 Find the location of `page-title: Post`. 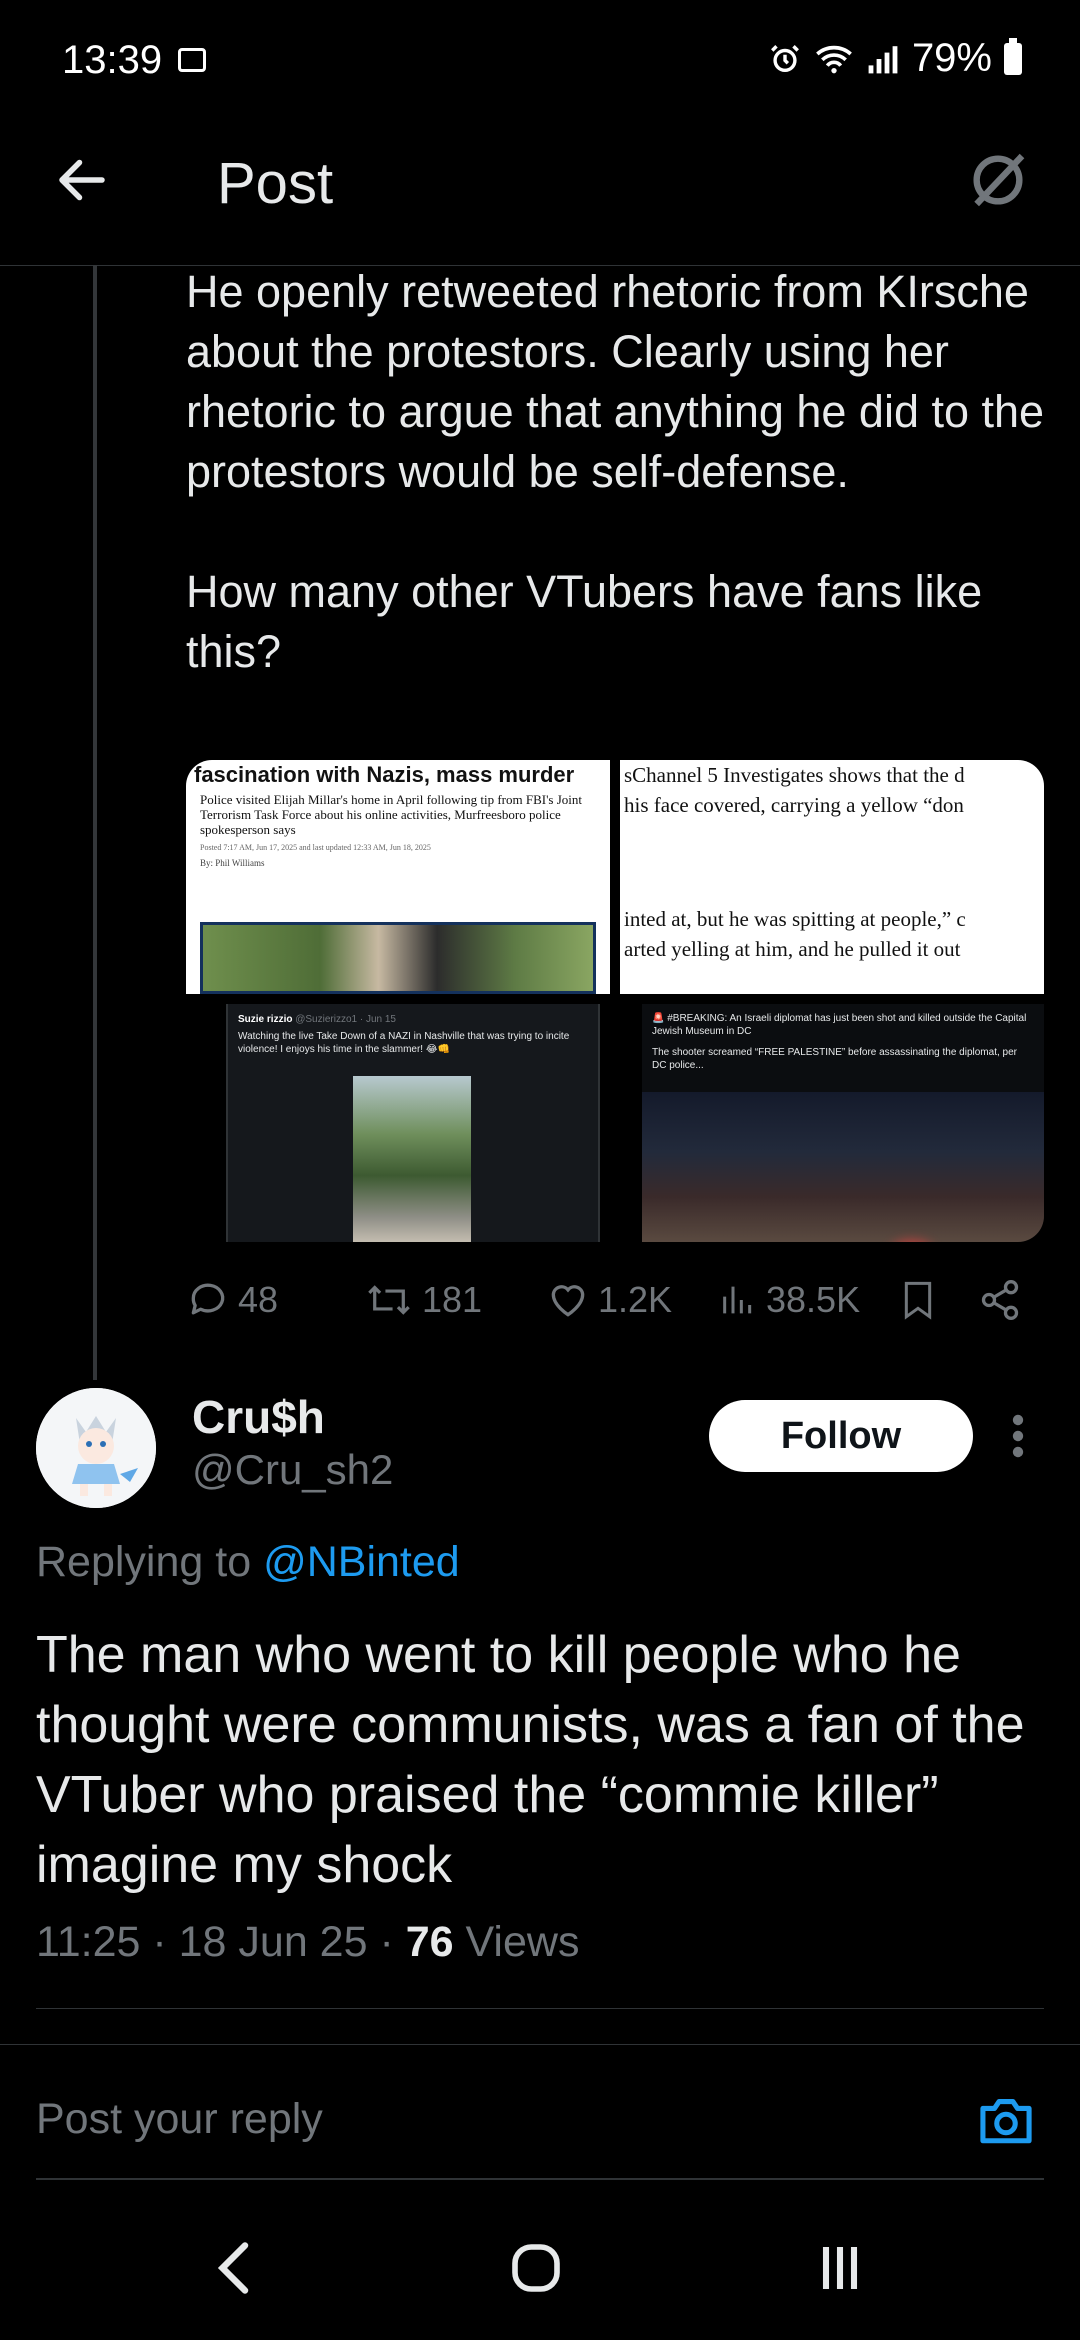

page-title: Post is located at coordinates (275, 183).